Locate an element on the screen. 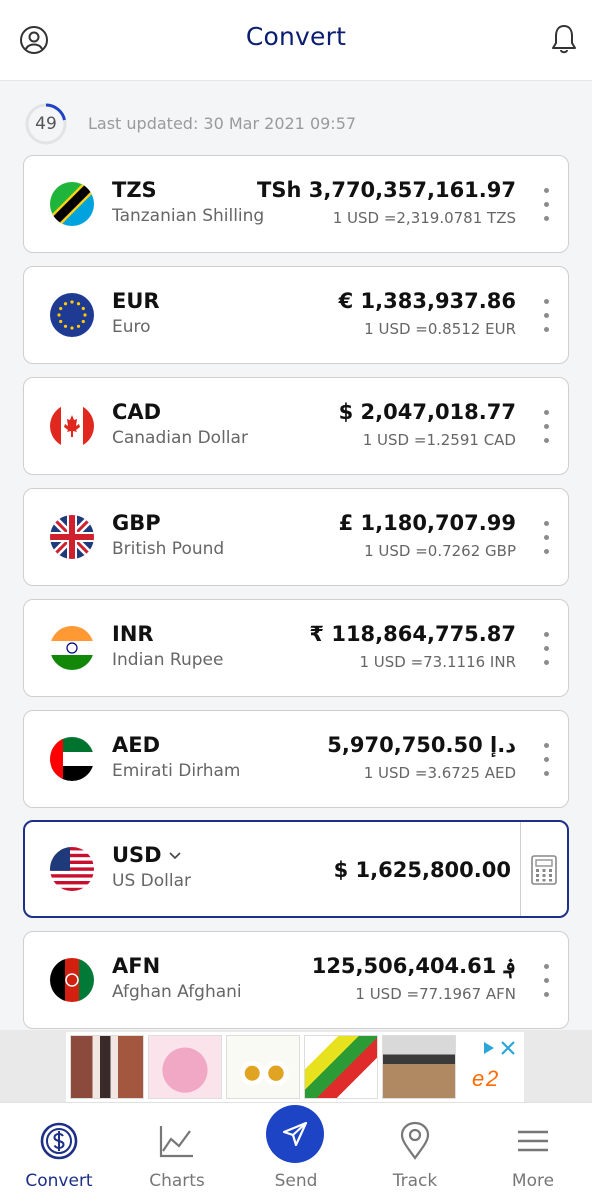 The image size is (592, 1201). nav-send: Send is located at coordinates (296, 1152).